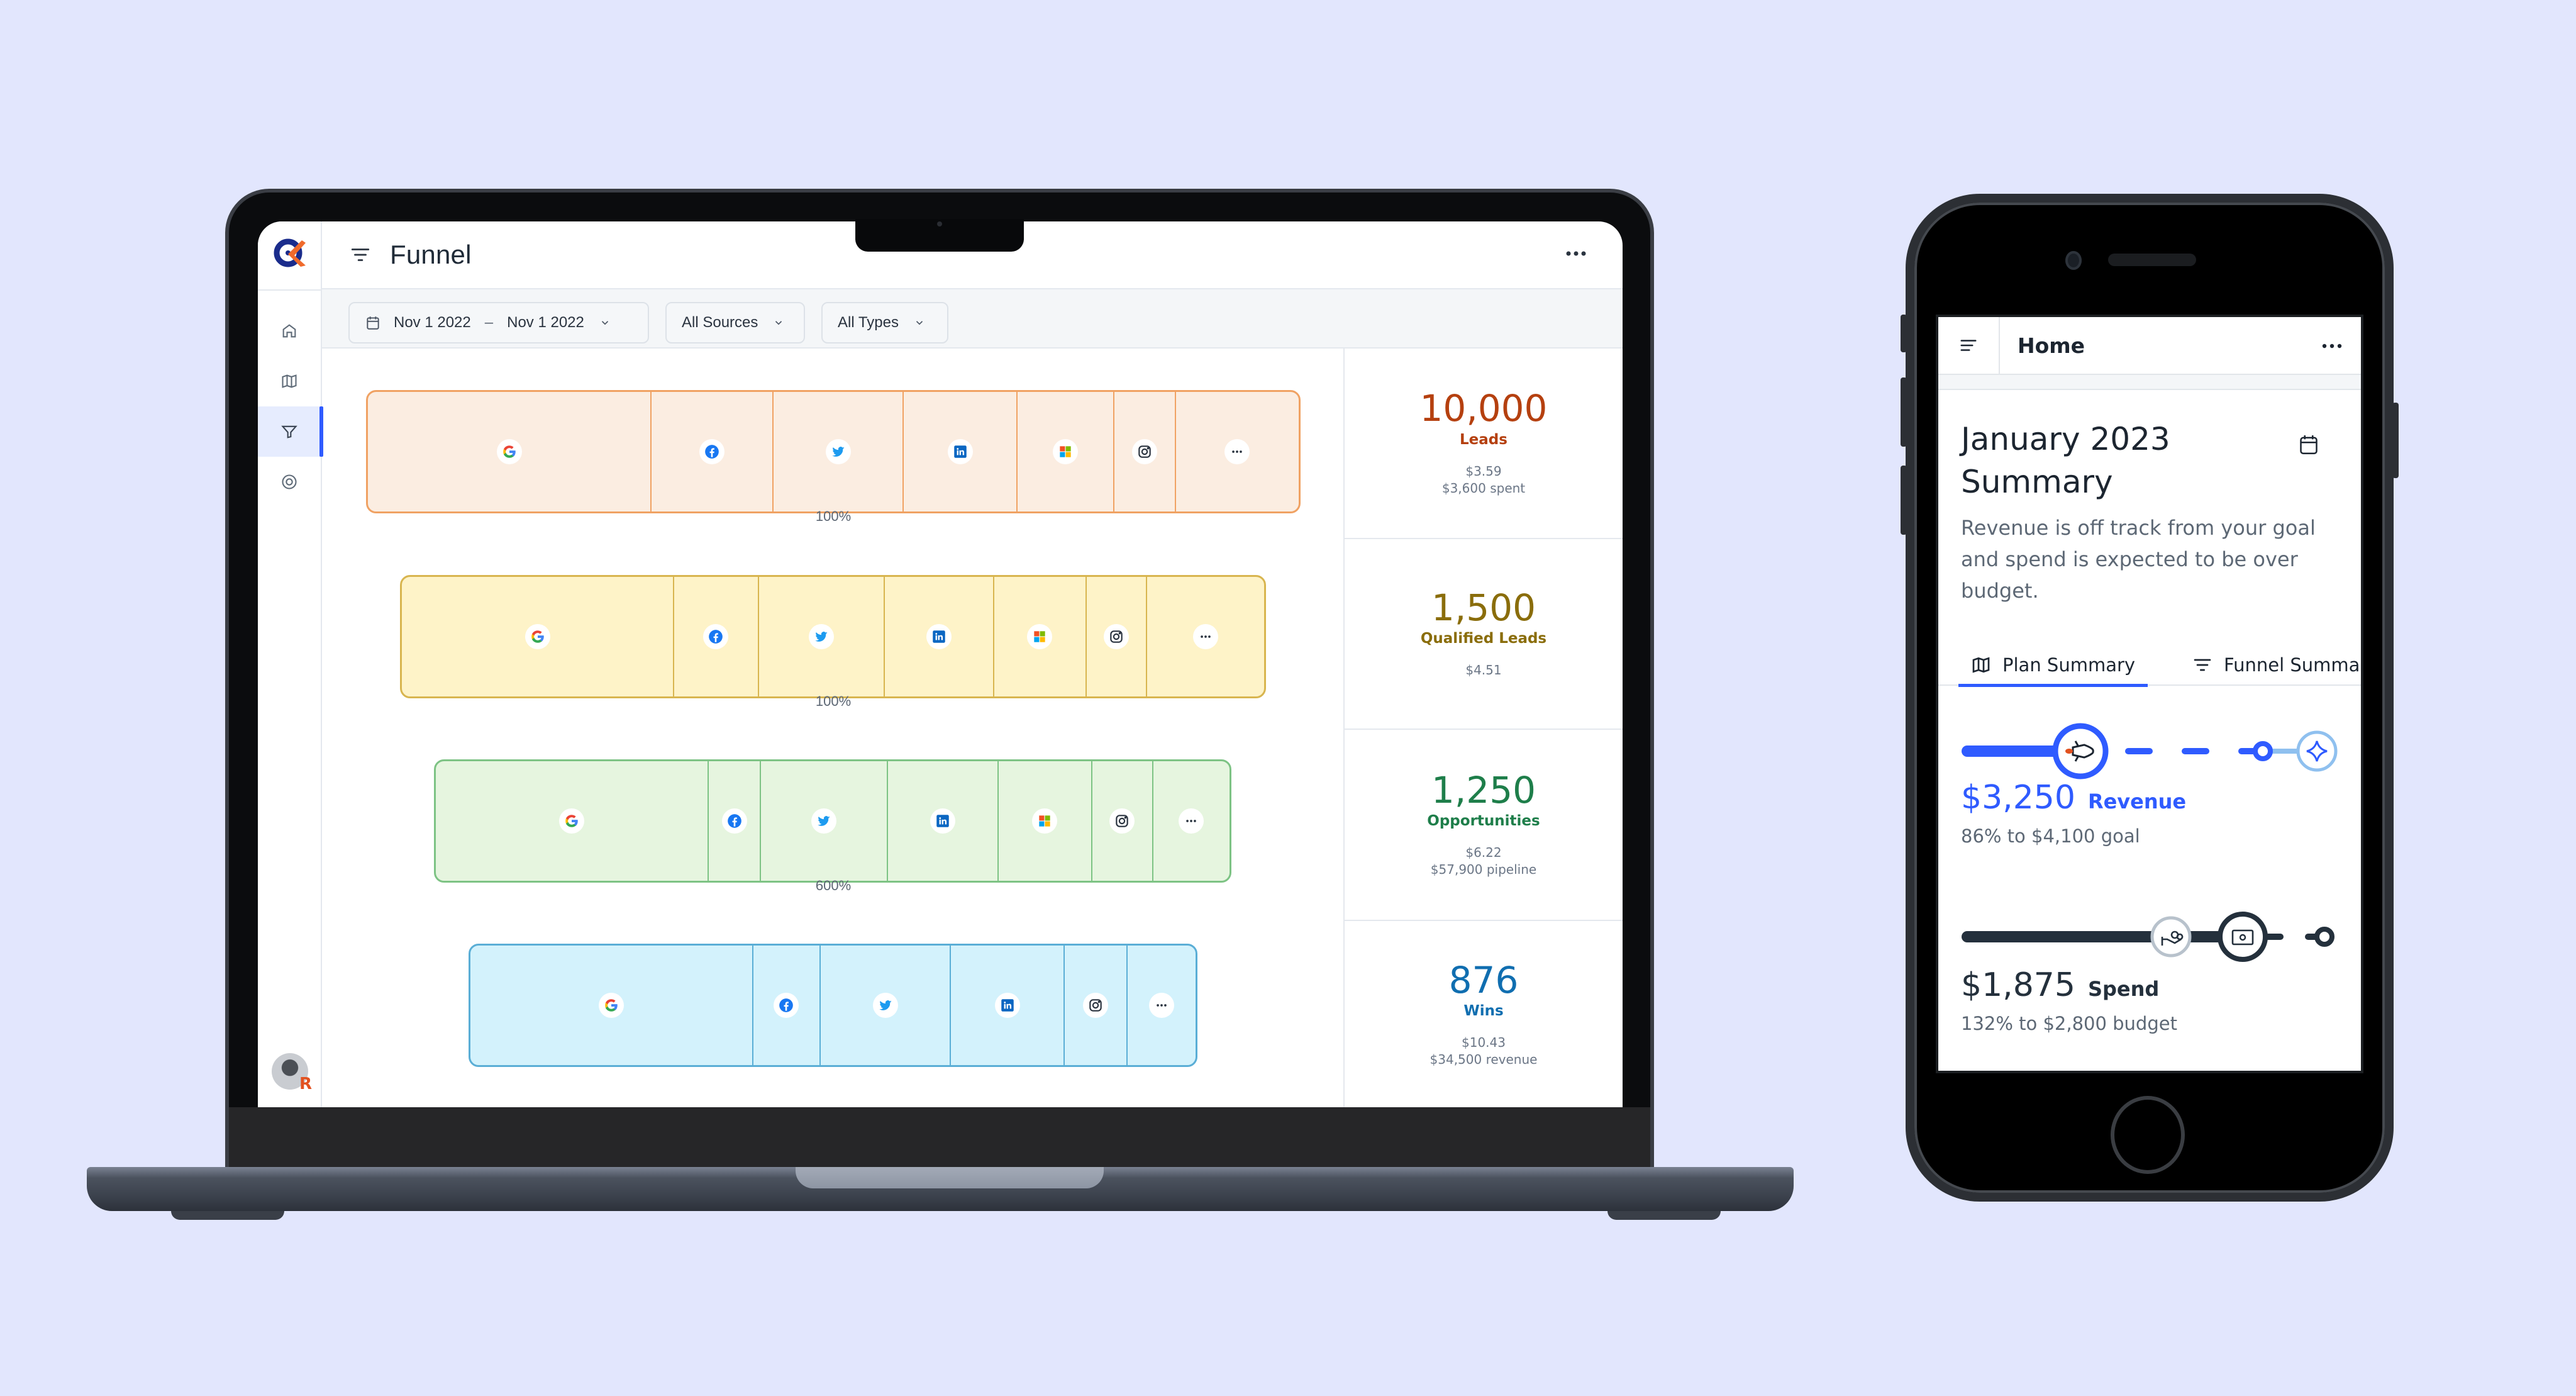 The image size is (2576, 1396). I want to click on summary-tabs: Plan Summary Funnel Summary, so click(2150, 665).